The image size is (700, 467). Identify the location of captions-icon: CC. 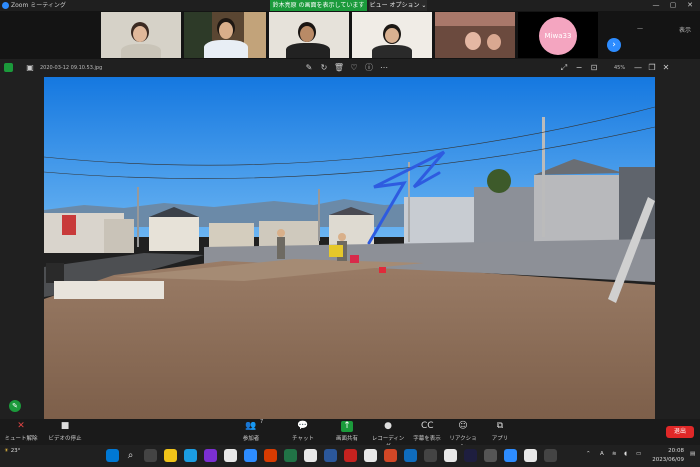
(427, 426).